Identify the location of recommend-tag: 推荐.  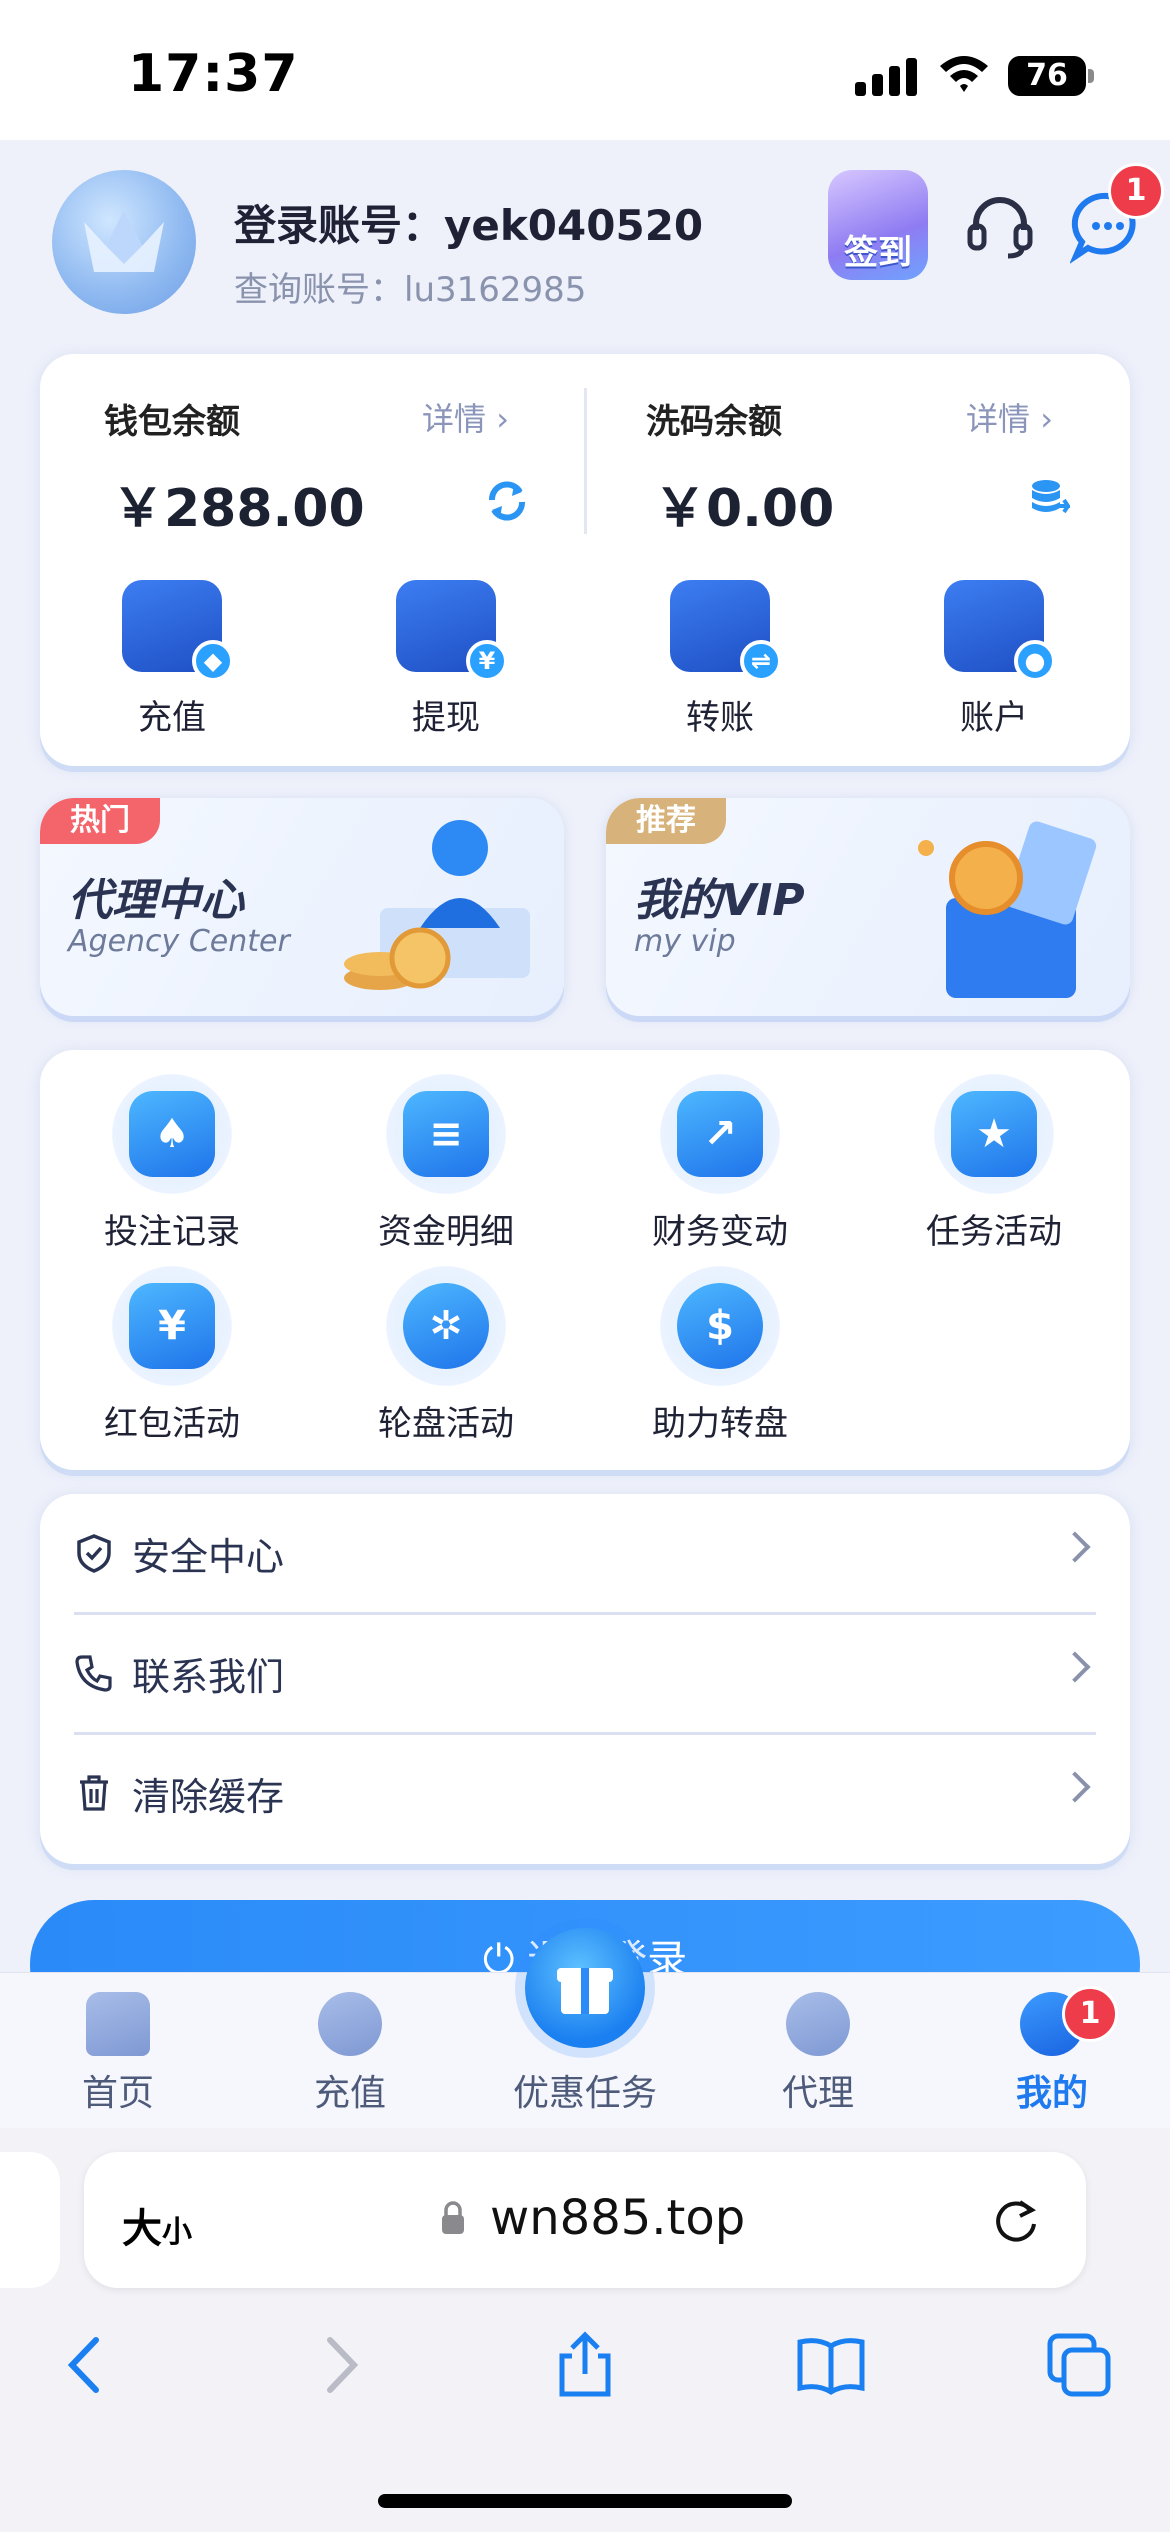
(666, 821).